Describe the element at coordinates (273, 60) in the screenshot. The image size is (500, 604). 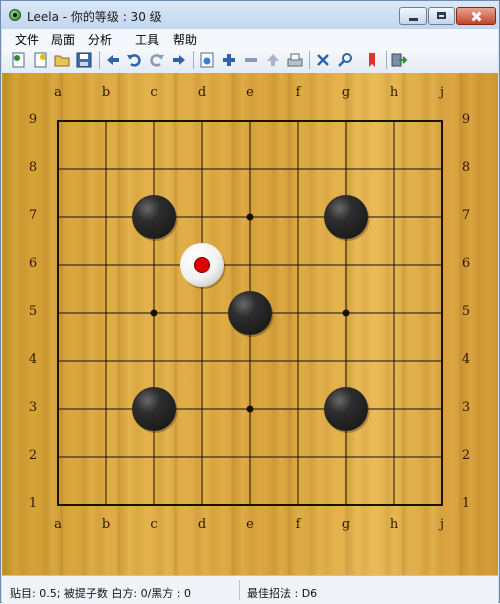
I see `up-icon` at that location.